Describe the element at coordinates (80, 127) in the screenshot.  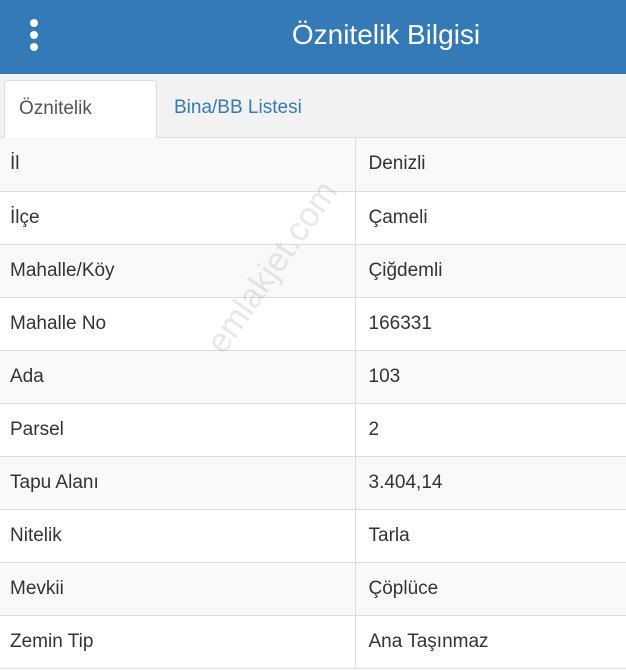
I see `tab-oznitelik-bilgisi: Öznitelik Bilgisi` at that location.